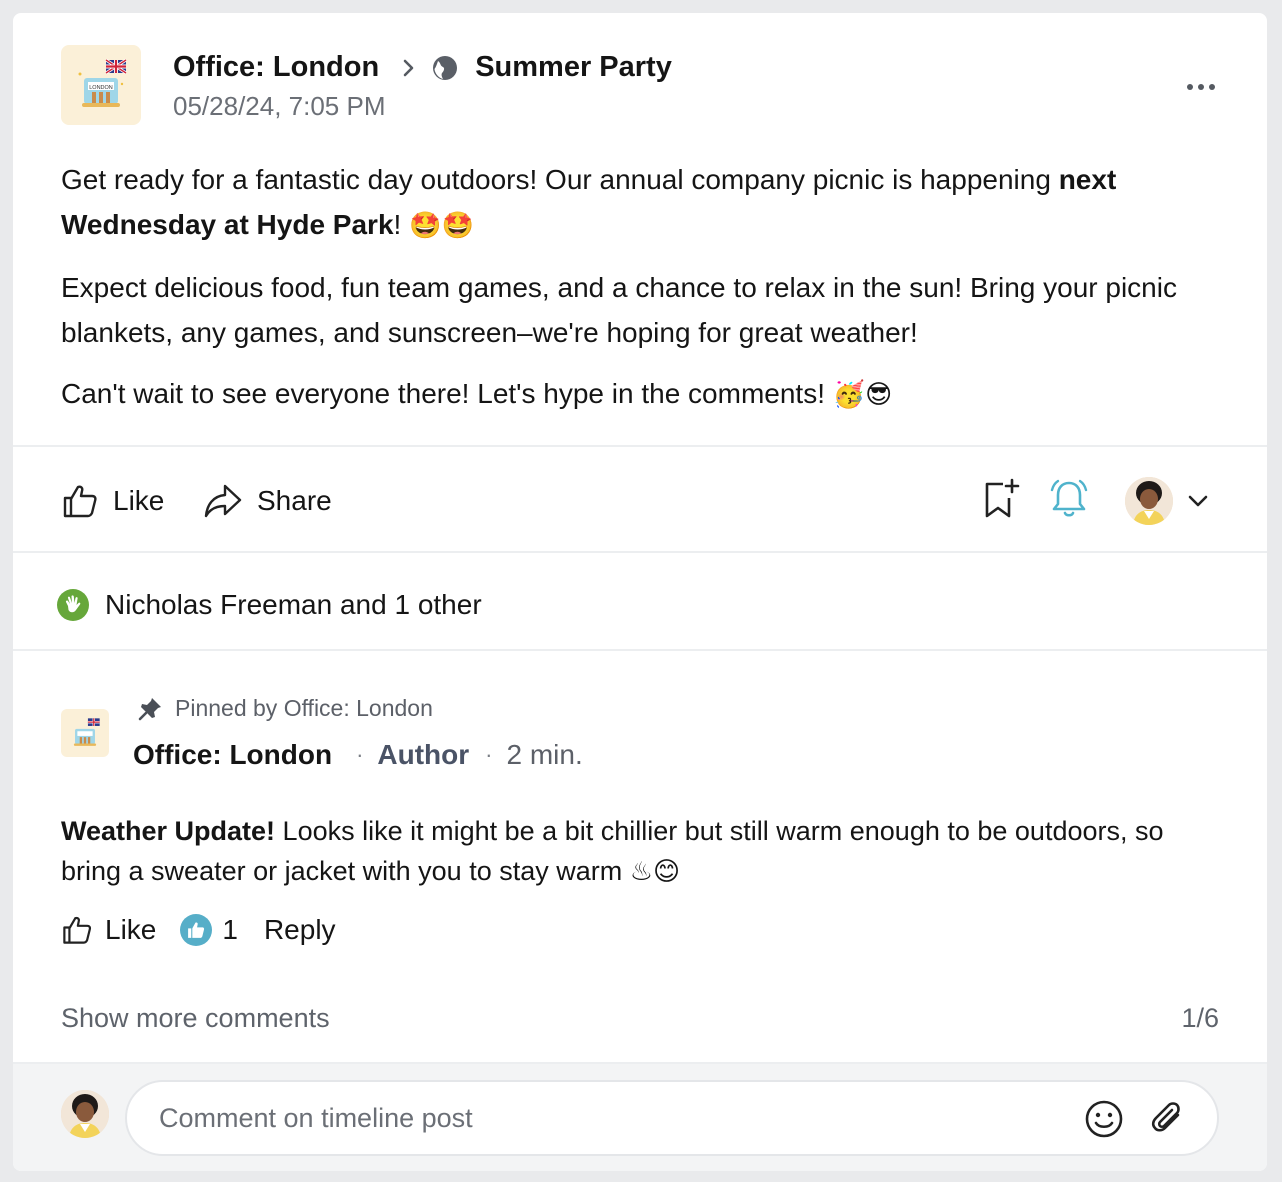  What do you see at coordinates (1198, 501) in the screenshot?
I see `chevron-down-icon` at bounding box center [1198, 501].